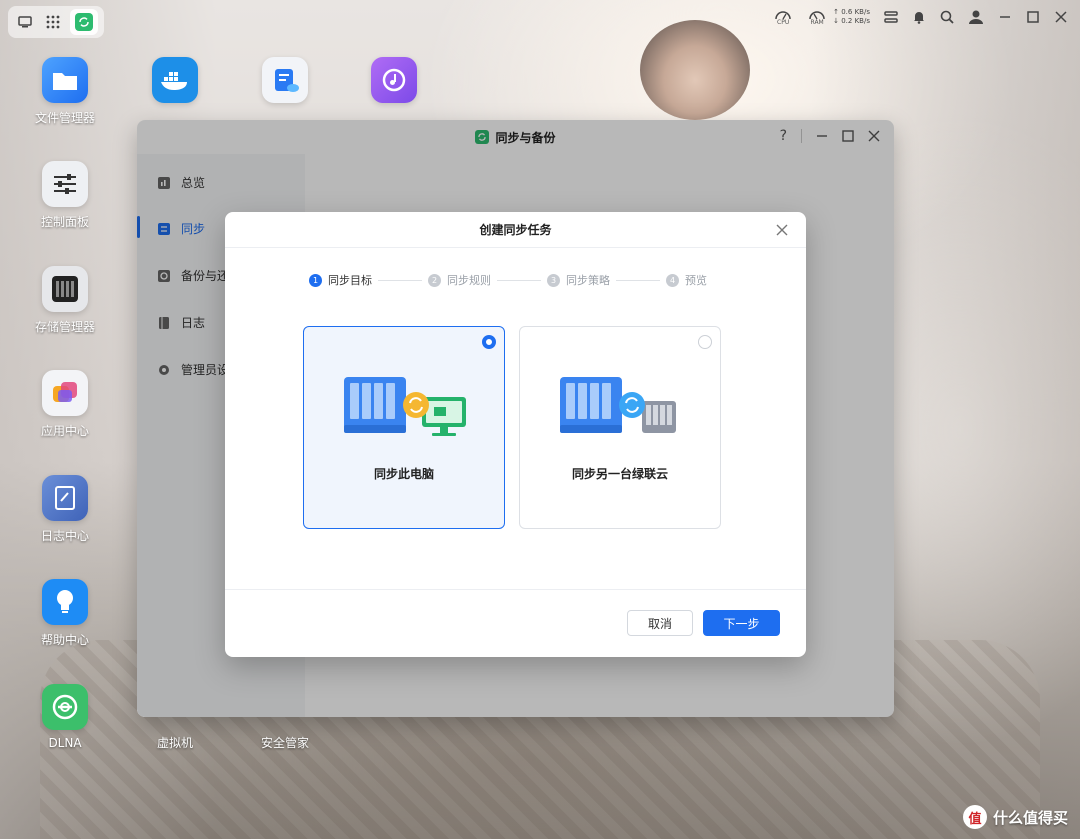  I want to click on desktop-icon-label: DLNA, so click(65, 743).